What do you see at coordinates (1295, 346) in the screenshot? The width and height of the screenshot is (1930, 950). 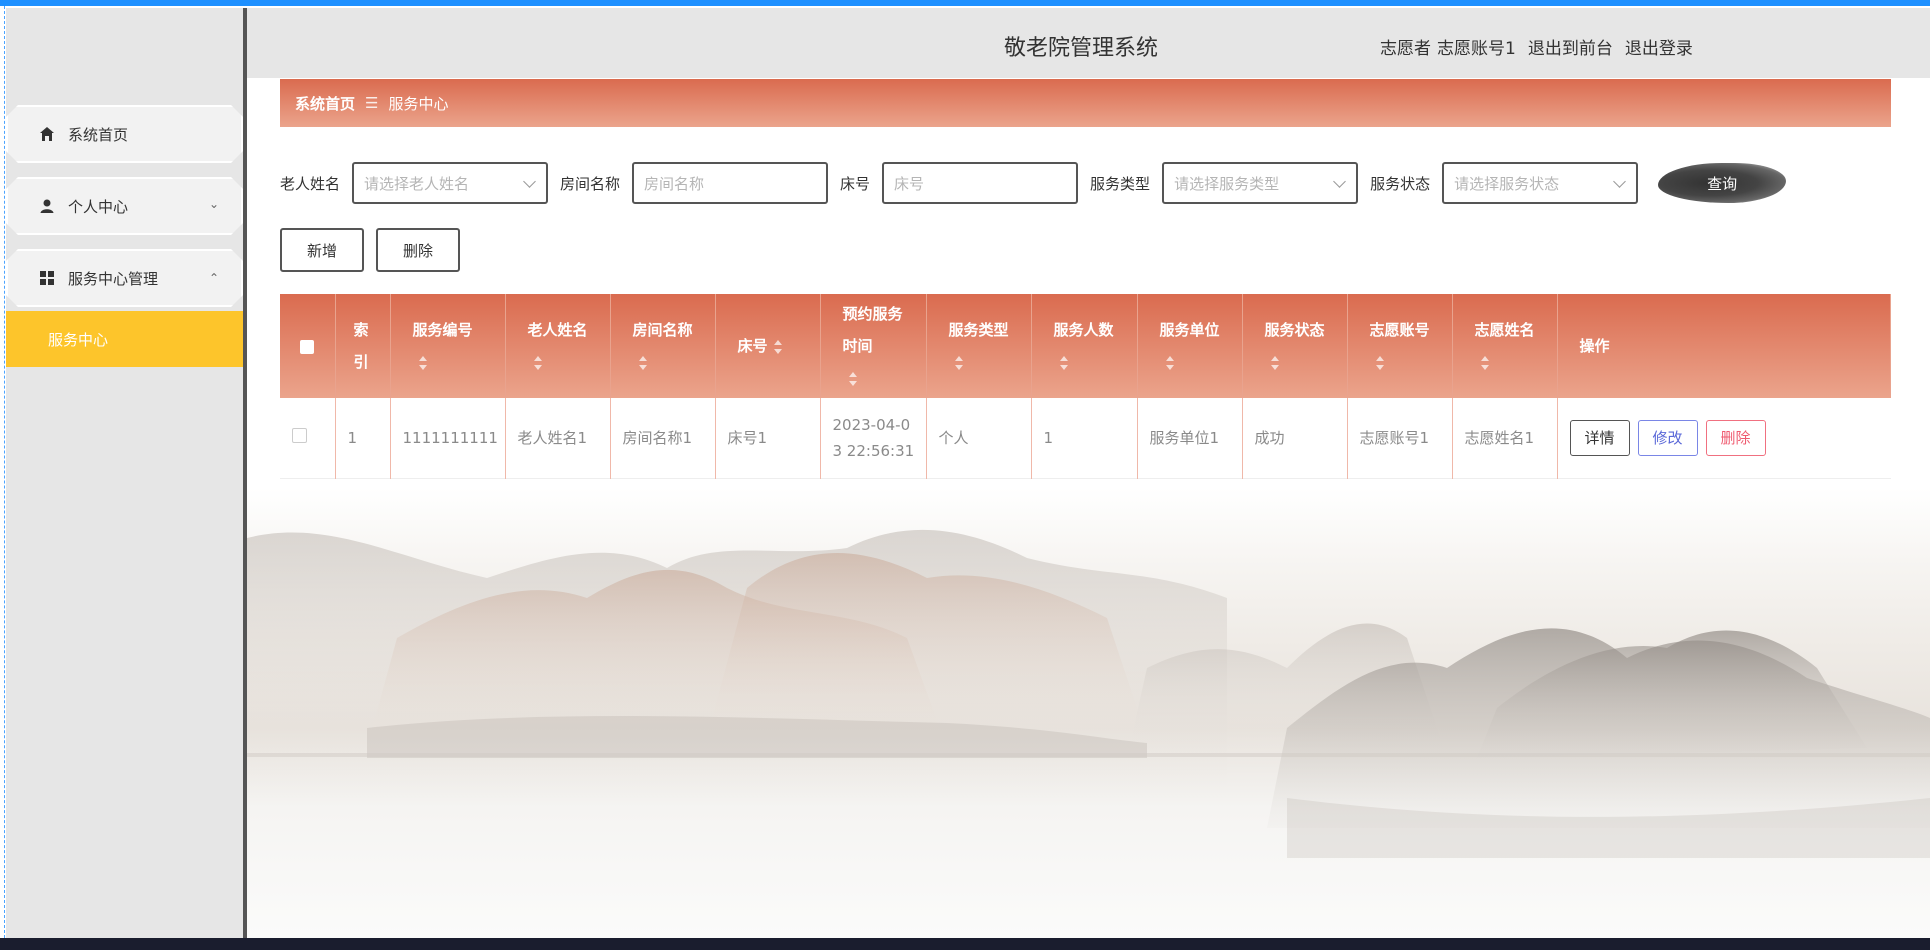 I see `col-service-status: 服务状态` at bounding box center [1295, 346].